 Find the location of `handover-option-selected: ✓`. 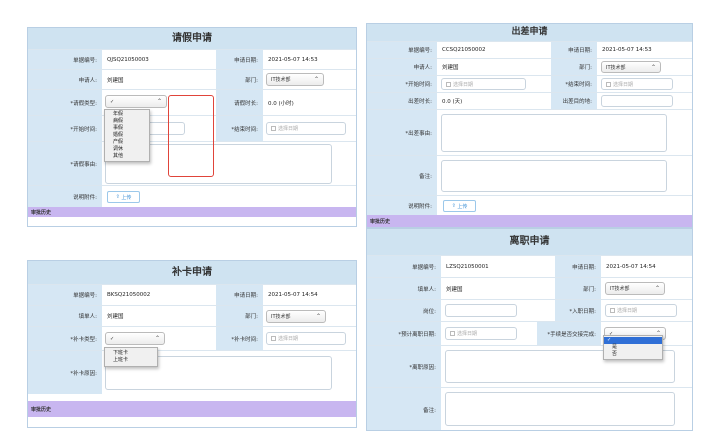

handover-option-selected: ✓ is located at coordinates (633, 340).